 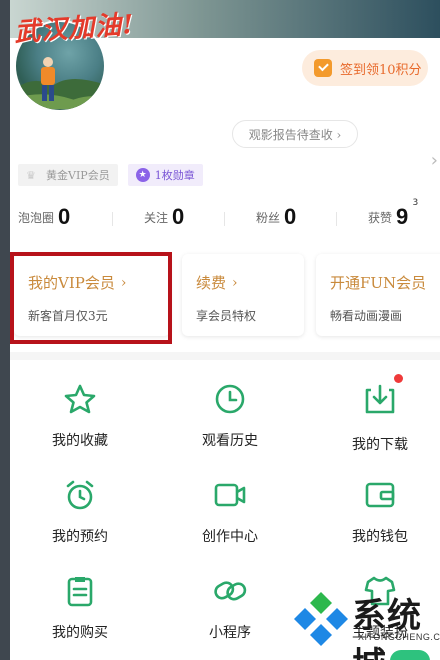 I want to click on crown-icon: ♛, so click(x=31, y=175).